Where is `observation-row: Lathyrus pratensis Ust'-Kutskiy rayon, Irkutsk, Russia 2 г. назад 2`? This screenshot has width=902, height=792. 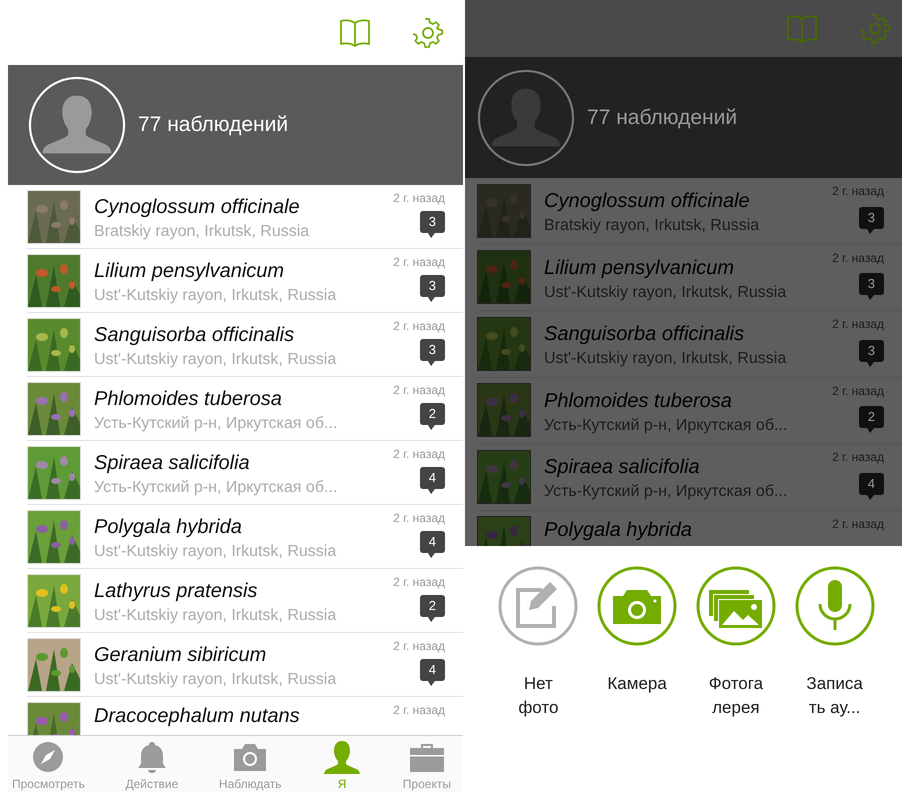
observation-row: Lathyrus pratensis Ust'-Kutskiy rayon, Irkutsk, Russia 2 г. назад 2 is located at coordinates (245, 601).